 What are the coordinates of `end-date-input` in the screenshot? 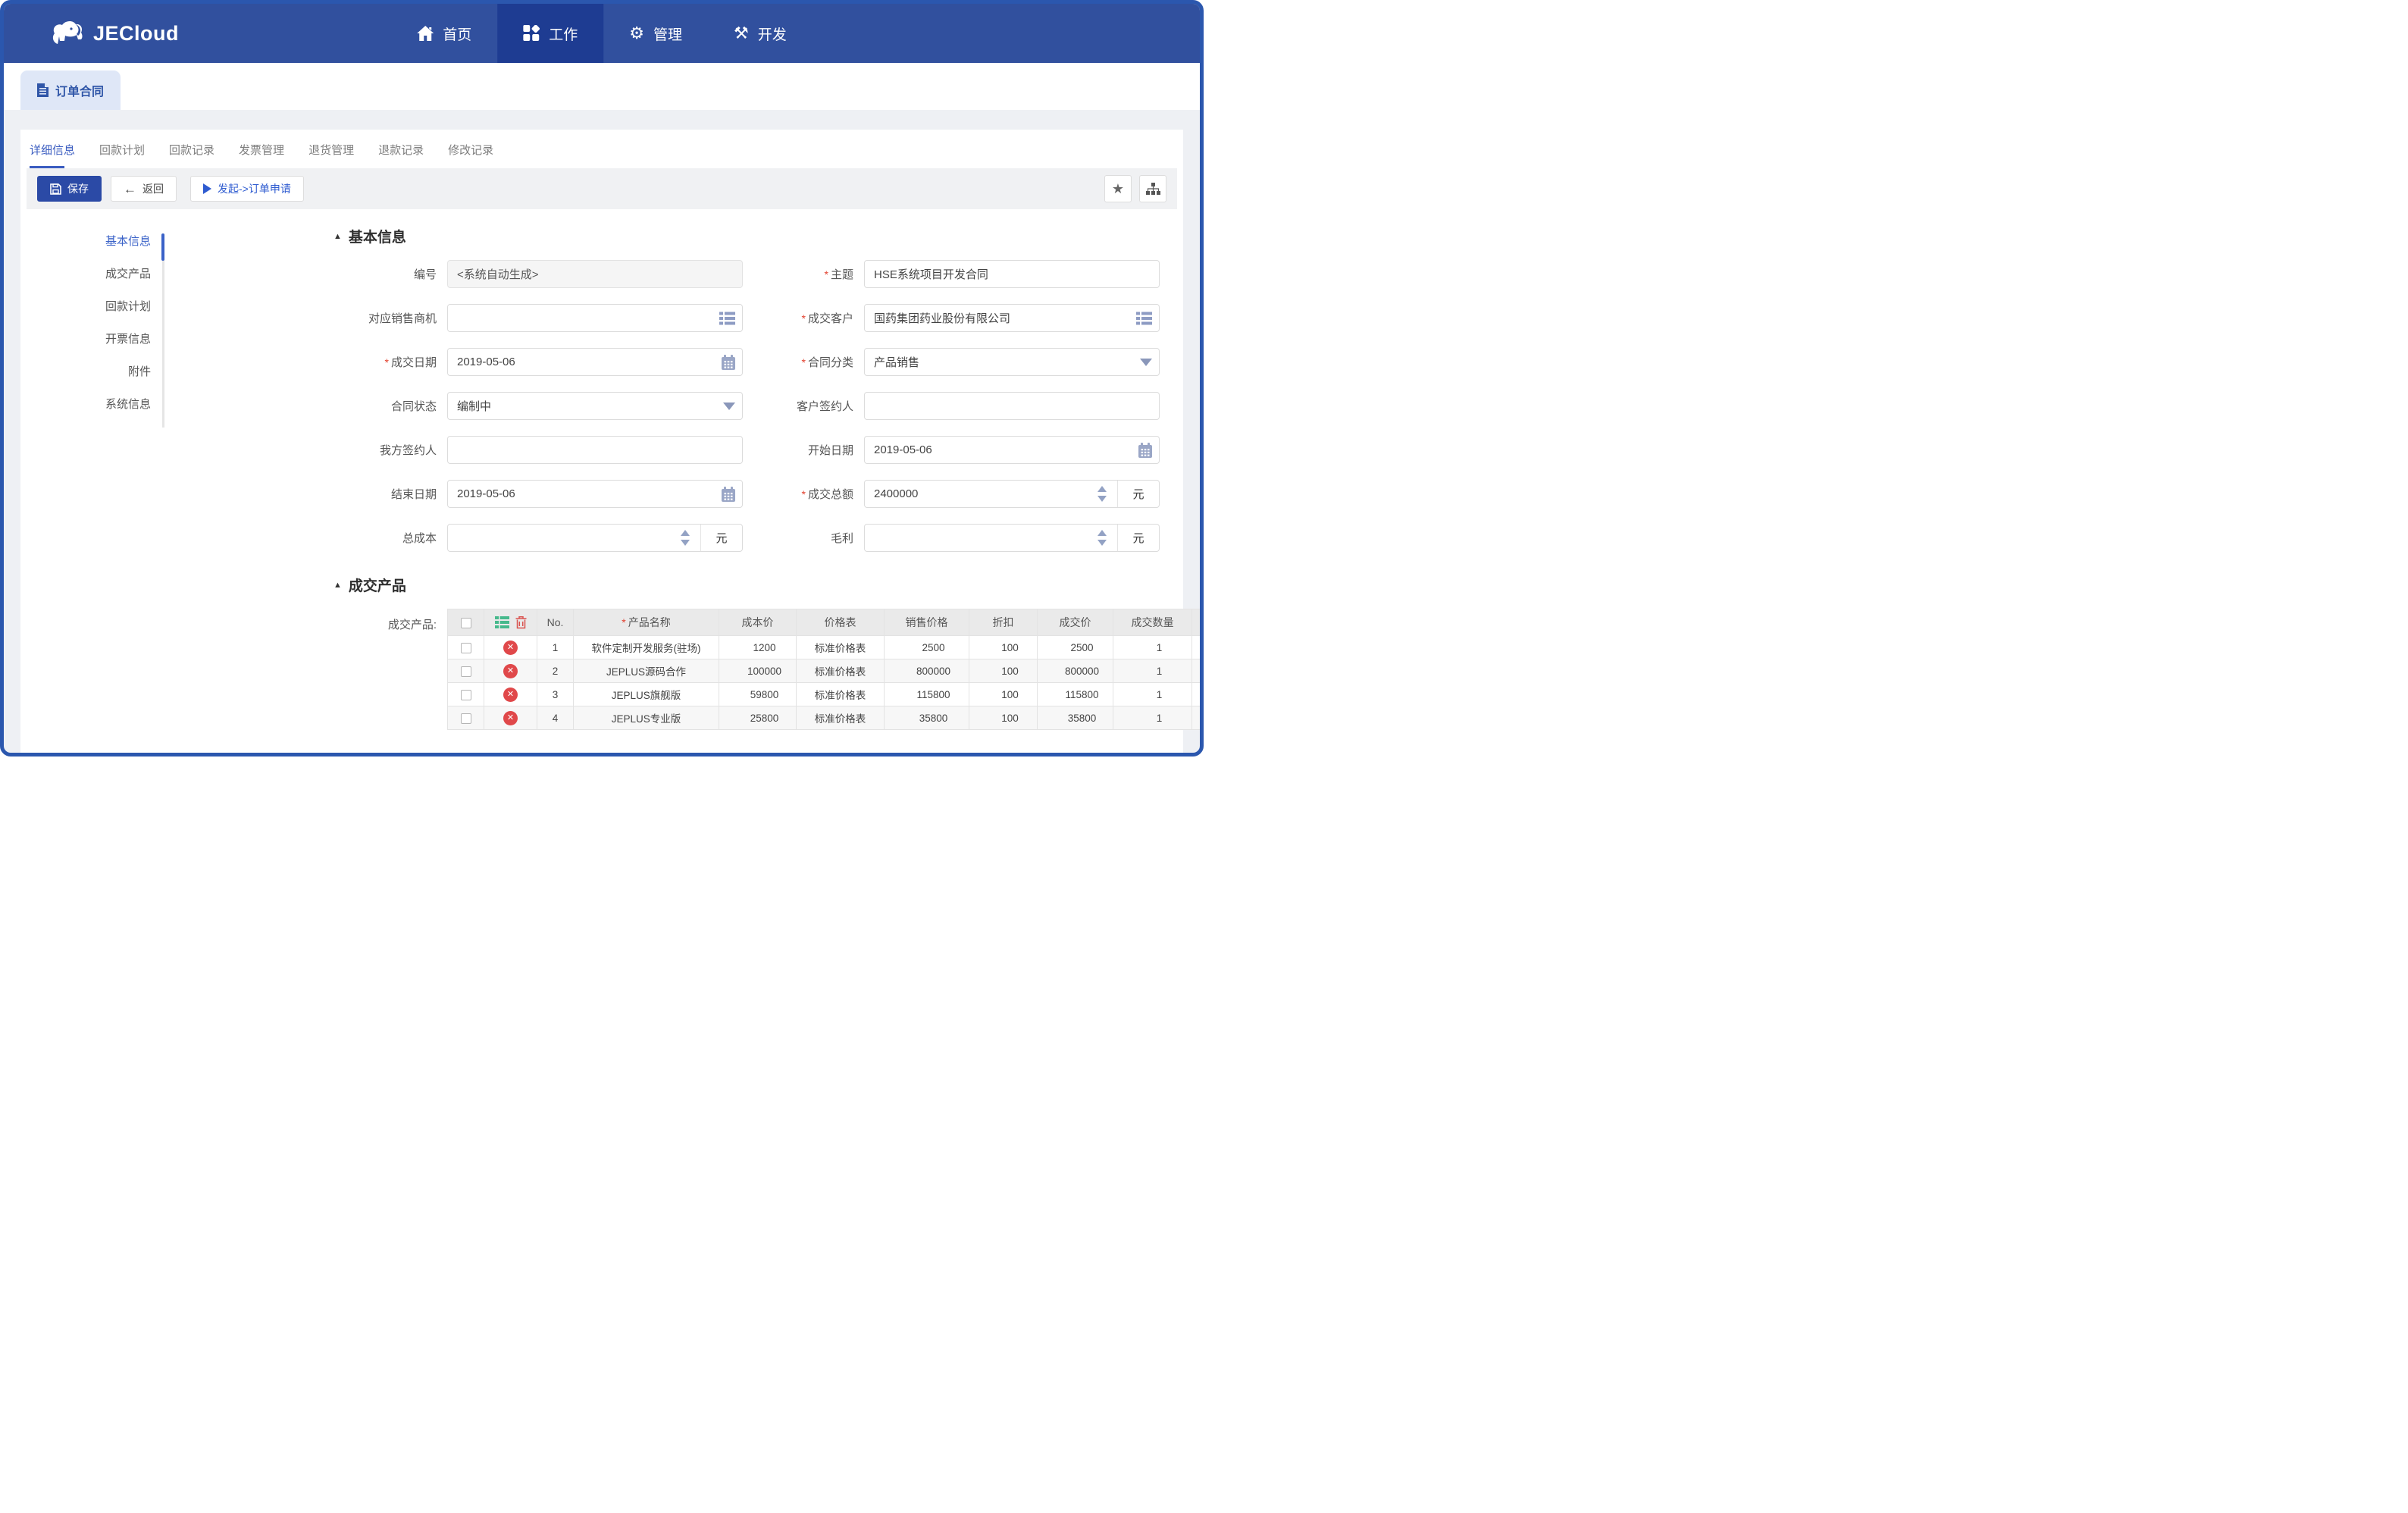 It's located at (595, 494).